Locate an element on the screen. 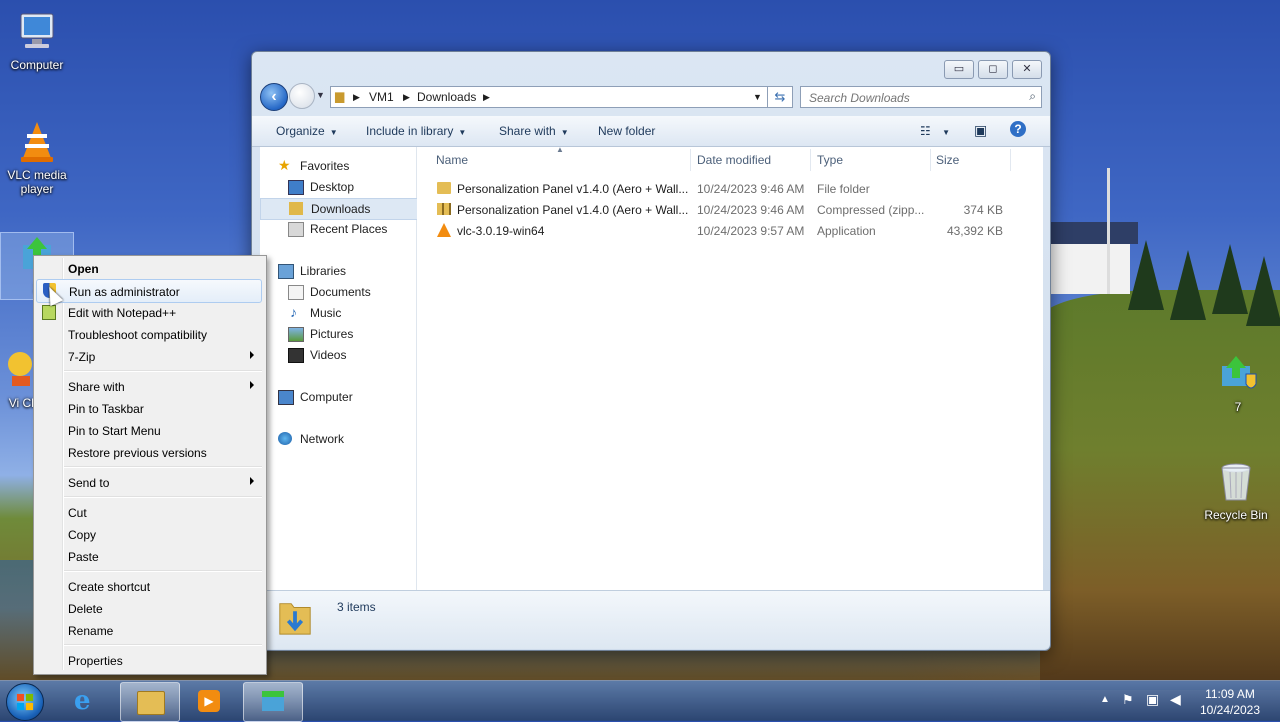  preview-pane-icon: ▣ is located at coordinates (980, 130).